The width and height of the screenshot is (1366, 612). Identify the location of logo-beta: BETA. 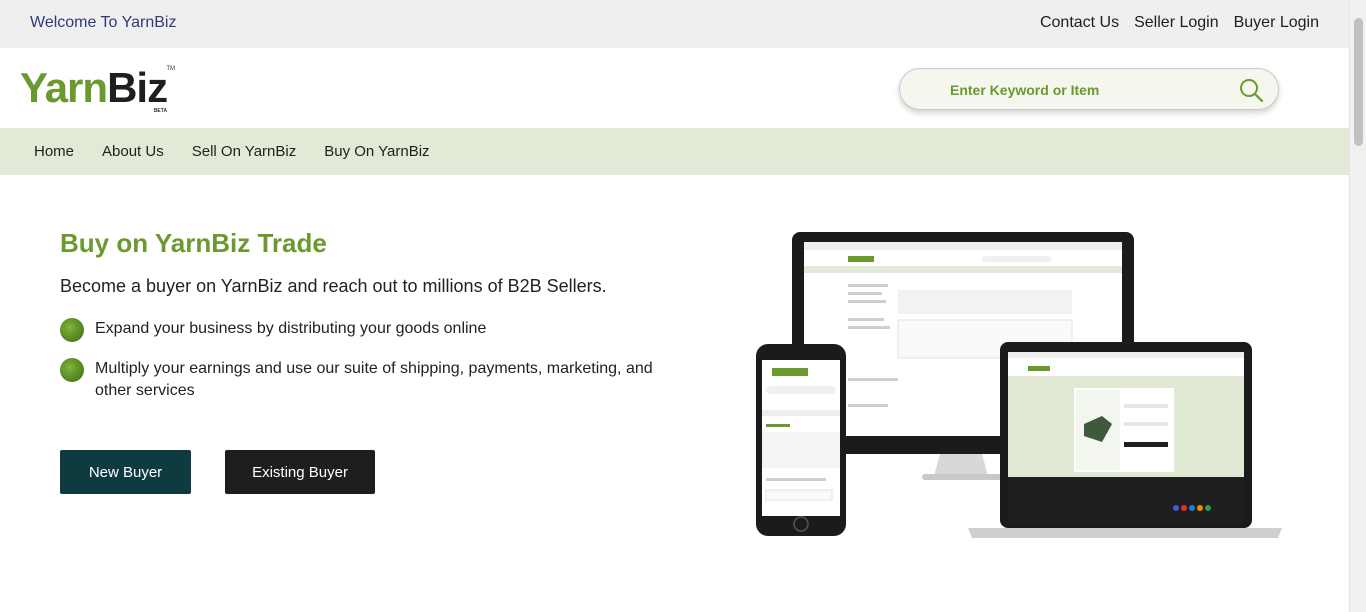
(160, 111).